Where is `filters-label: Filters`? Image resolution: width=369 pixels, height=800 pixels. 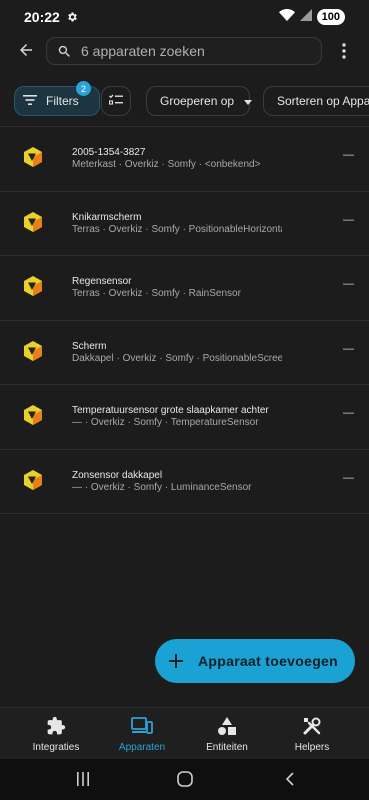
filters-label: Filters is located at coordinates (62, 101).